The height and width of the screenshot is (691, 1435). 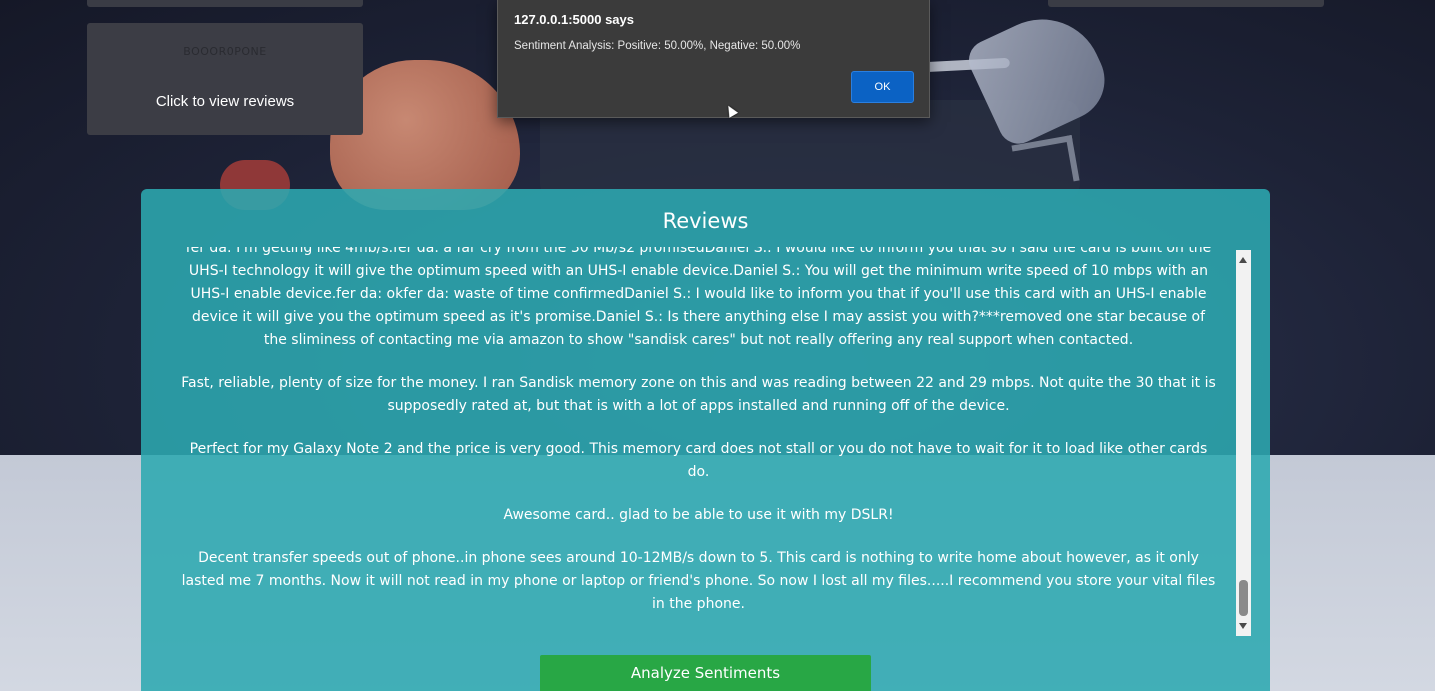 What do you see at coordinates (225, 79) in the screenshot?
I see `product-card: BOOOR0PONE Click to view reviews` at bounding box center [225, 79].